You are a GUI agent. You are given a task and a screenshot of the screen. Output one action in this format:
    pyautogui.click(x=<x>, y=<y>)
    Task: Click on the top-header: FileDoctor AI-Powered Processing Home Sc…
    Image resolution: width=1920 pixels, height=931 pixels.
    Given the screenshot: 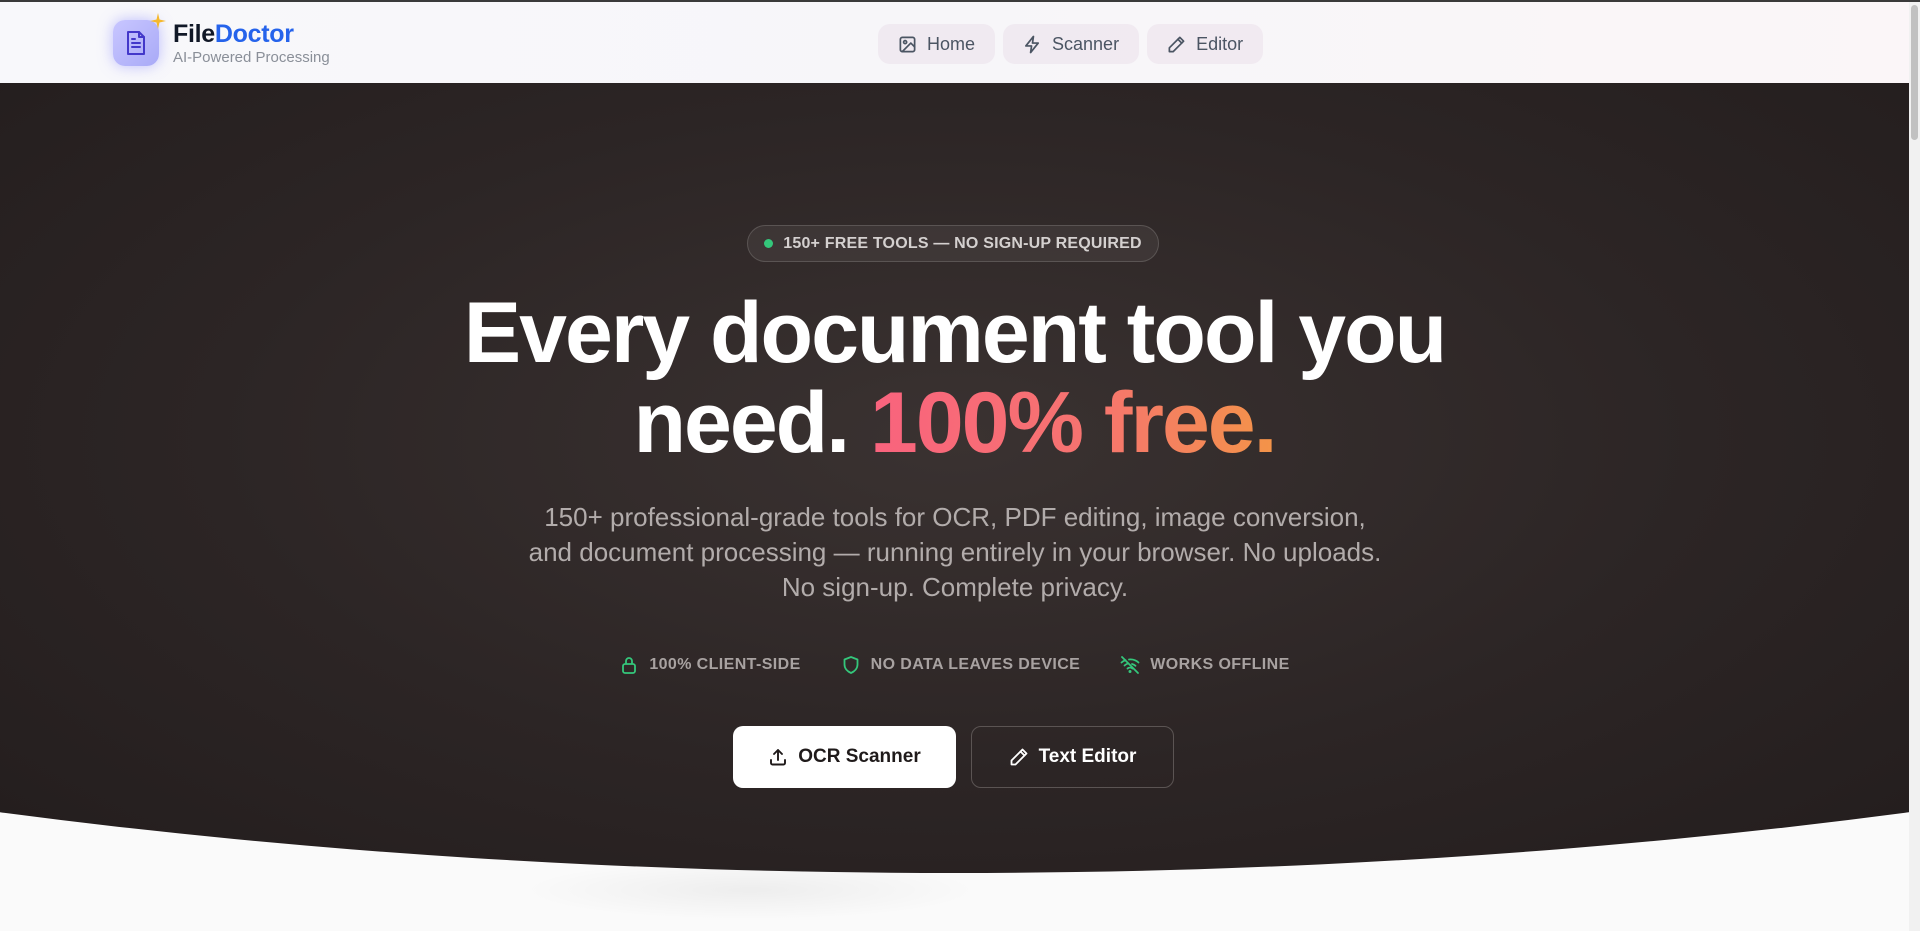 What is the action you would take?
    pyautogui.click(x=954, y=42)
    